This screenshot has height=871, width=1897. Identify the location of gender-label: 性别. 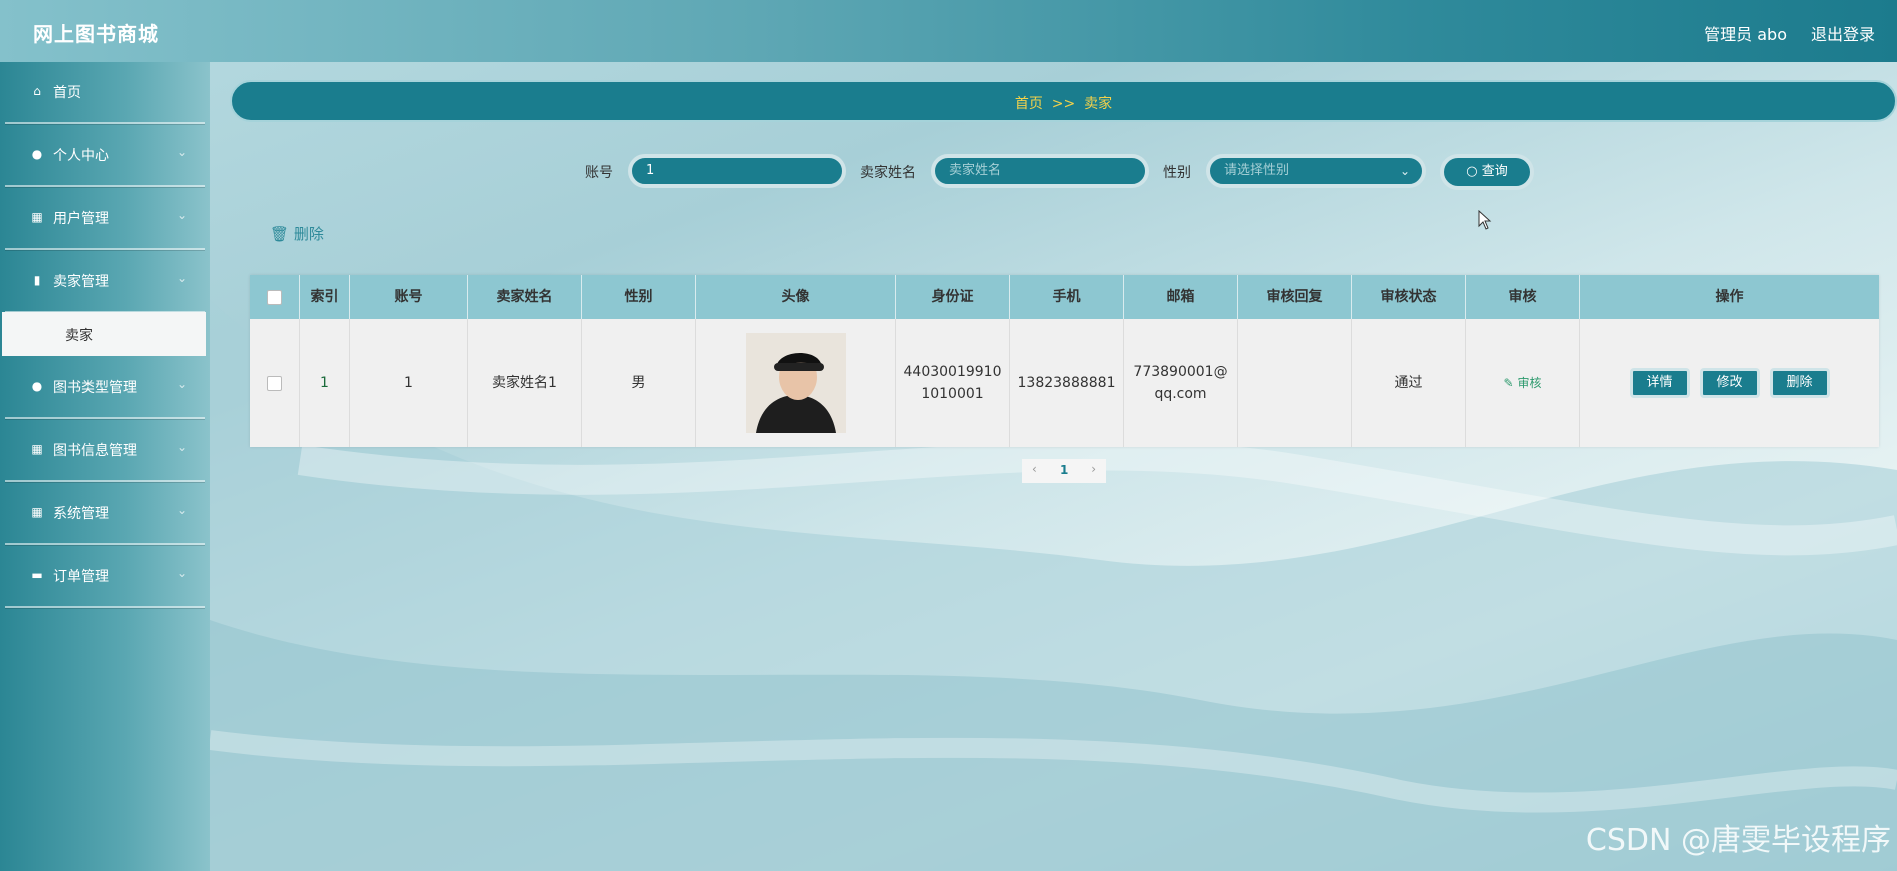
(1177, 173).